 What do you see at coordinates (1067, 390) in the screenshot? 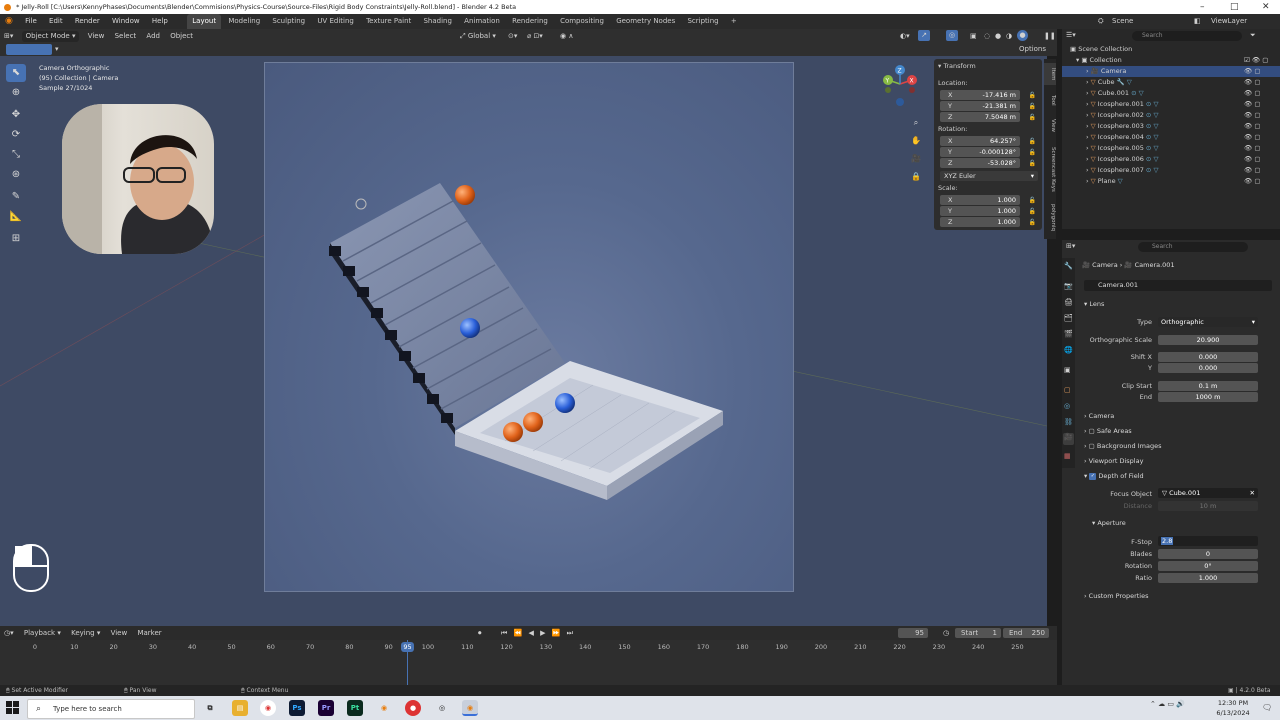
I see `object-tab-icon: ▢` at bounding box center [1067, 390].